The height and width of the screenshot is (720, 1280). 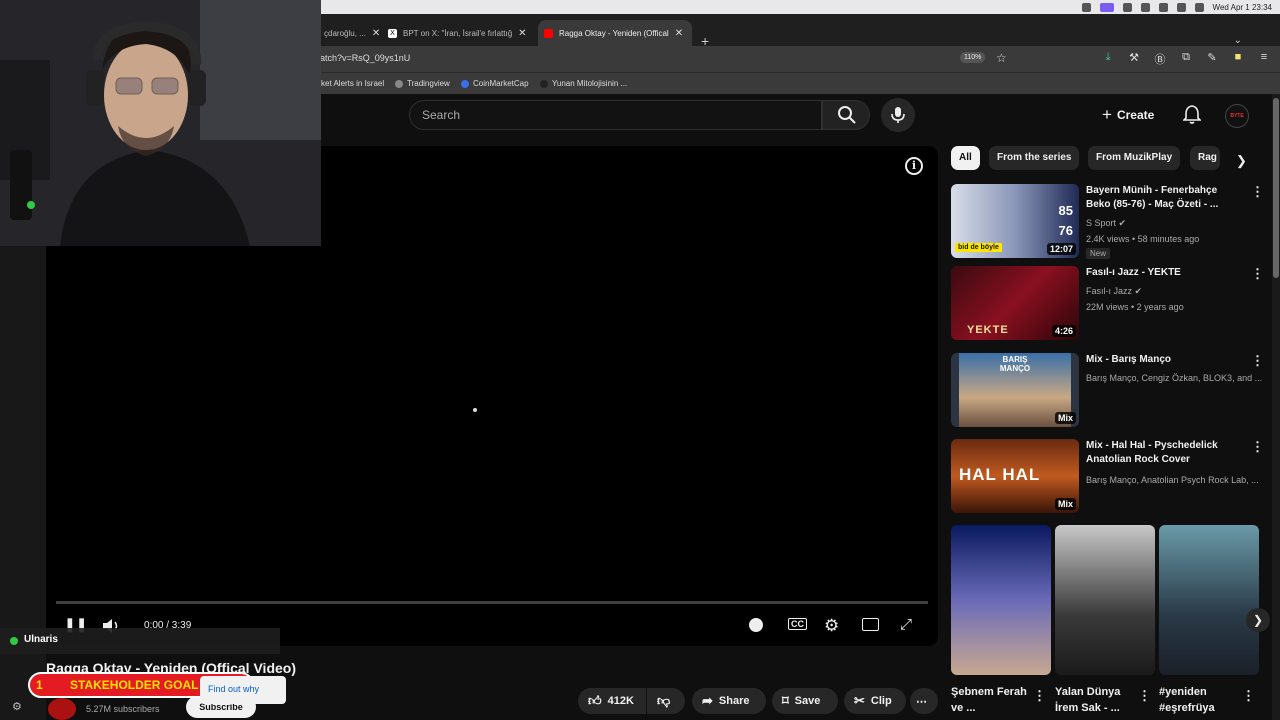 I want to click on wifi-icon, so click(x=1181, y=7).